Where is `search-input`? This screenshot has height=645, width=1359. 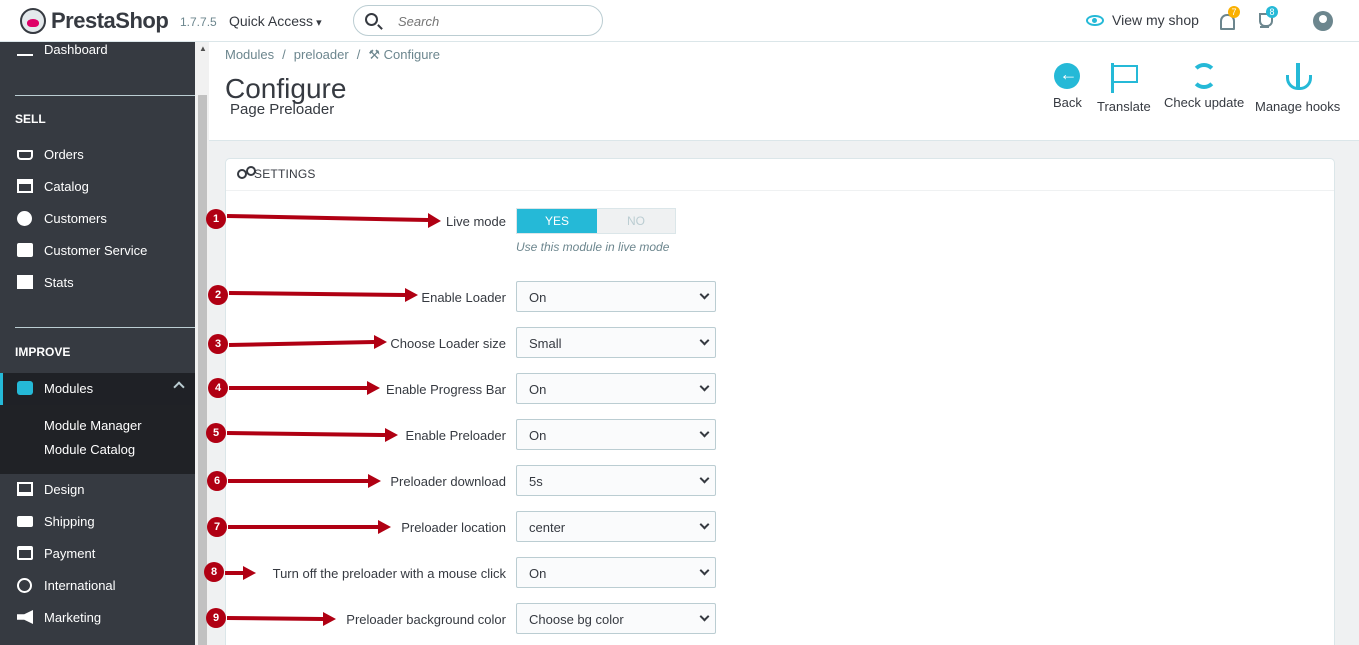 search-input is located at coordinates (493, 21).